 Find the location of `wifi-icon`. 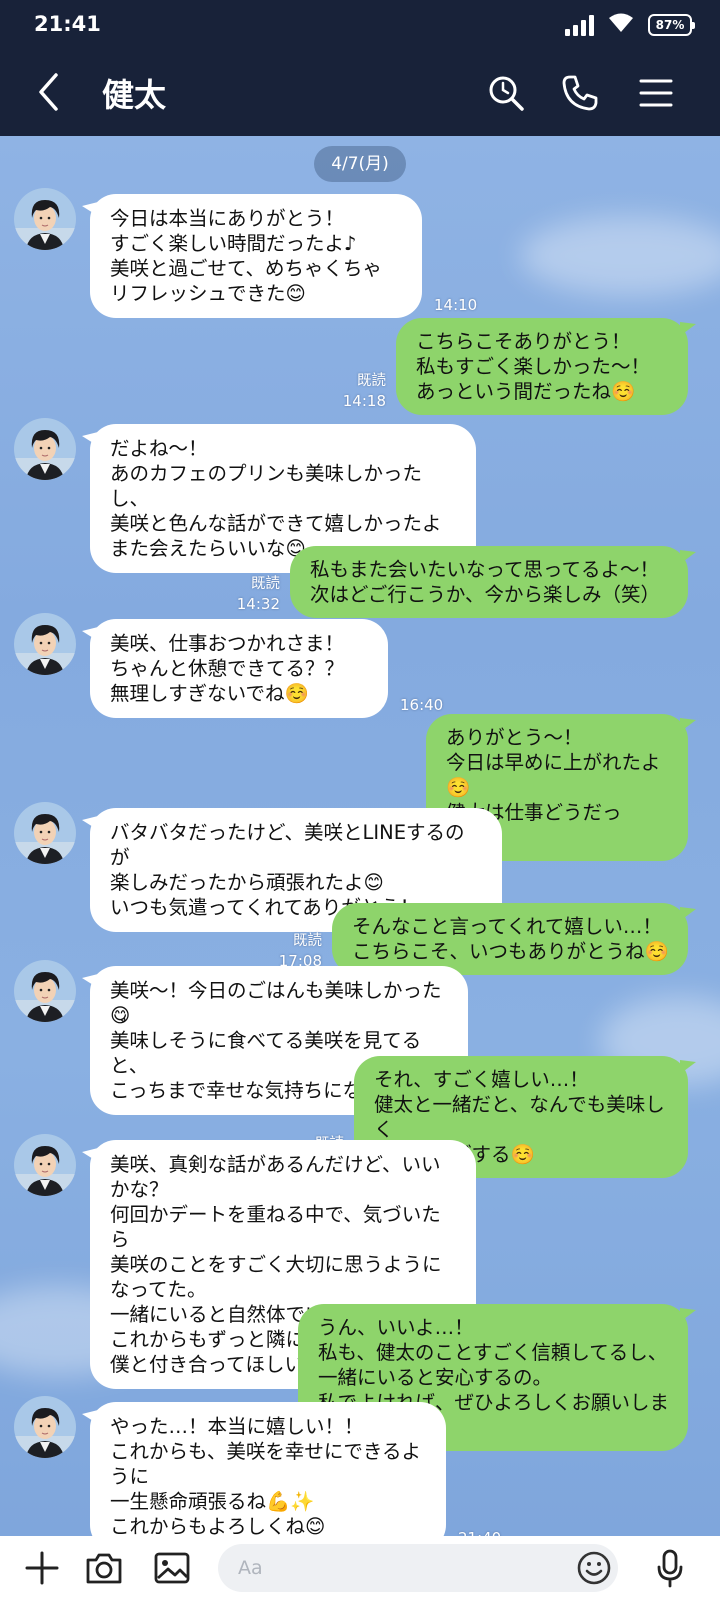

wifi-icon is located at coordinates (621, 25).